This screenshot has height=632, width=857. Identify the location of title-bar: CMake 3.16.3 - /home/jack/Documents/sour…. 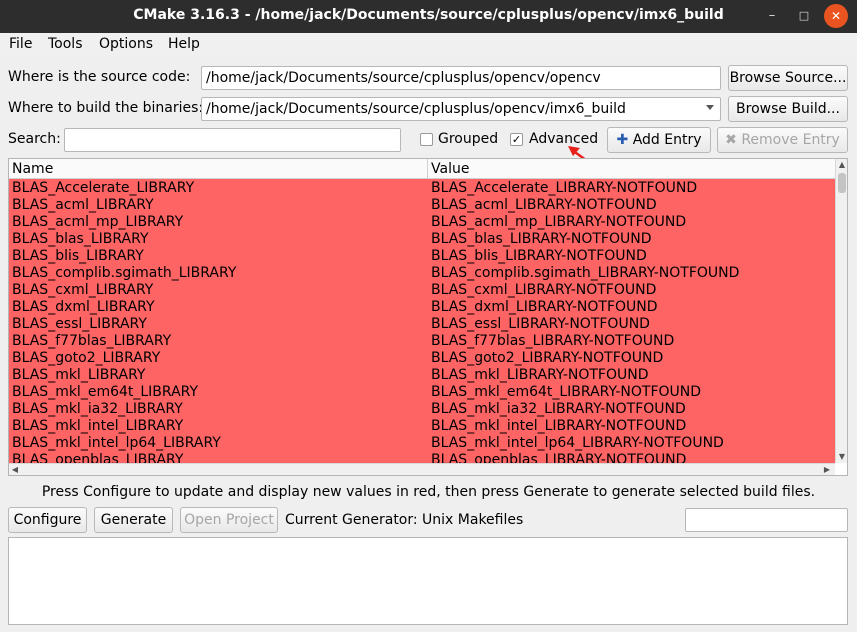
(428, 16).